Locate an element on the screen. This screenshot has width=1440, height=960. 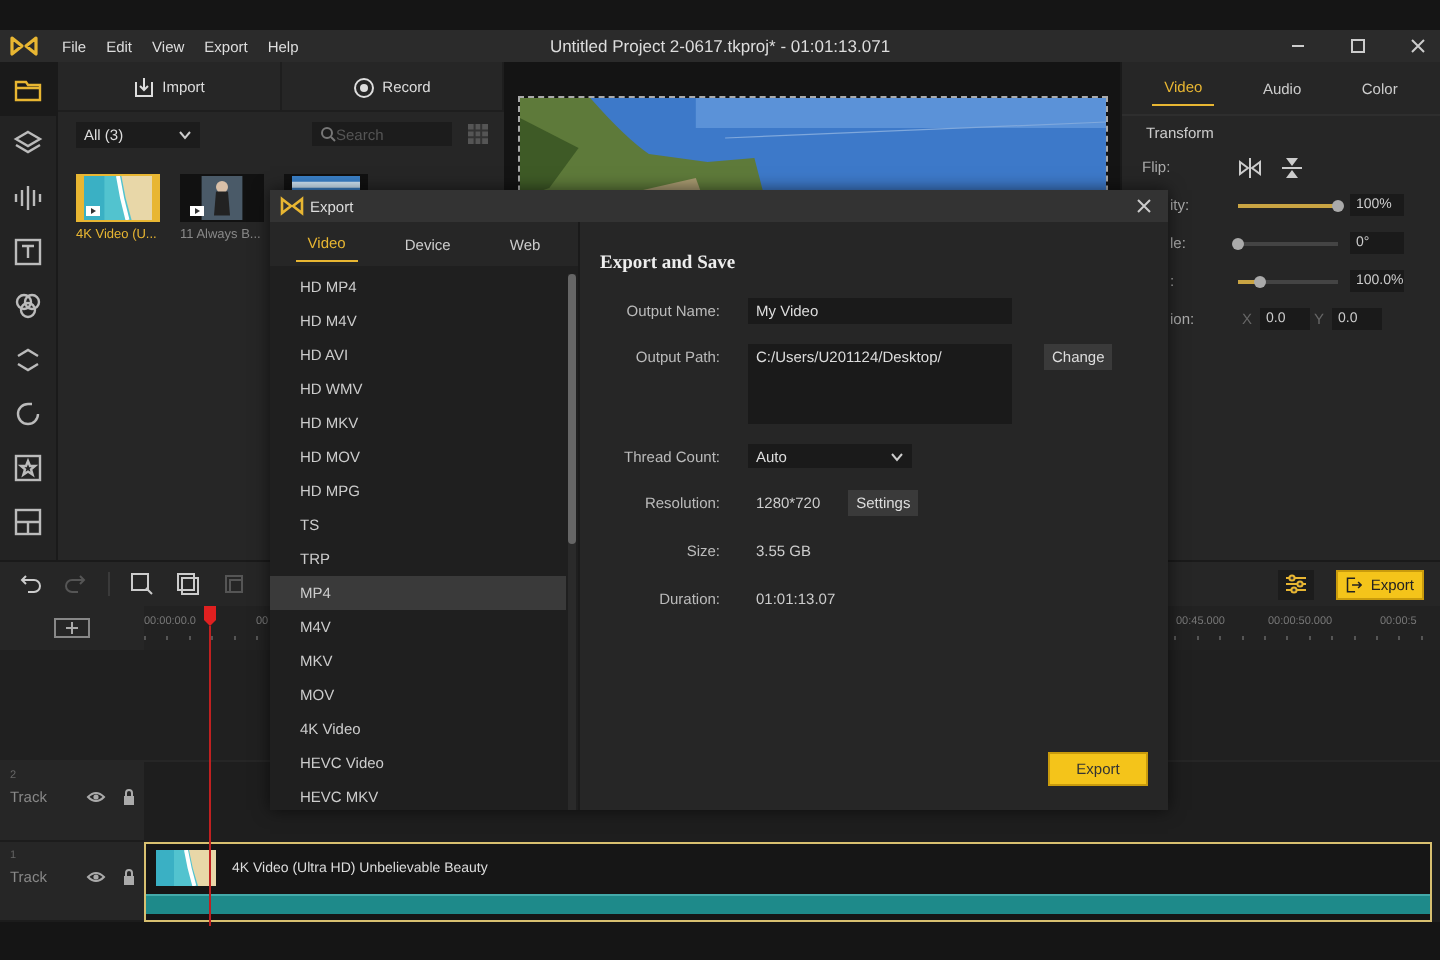
playhead is located at coordinates (210, 766).